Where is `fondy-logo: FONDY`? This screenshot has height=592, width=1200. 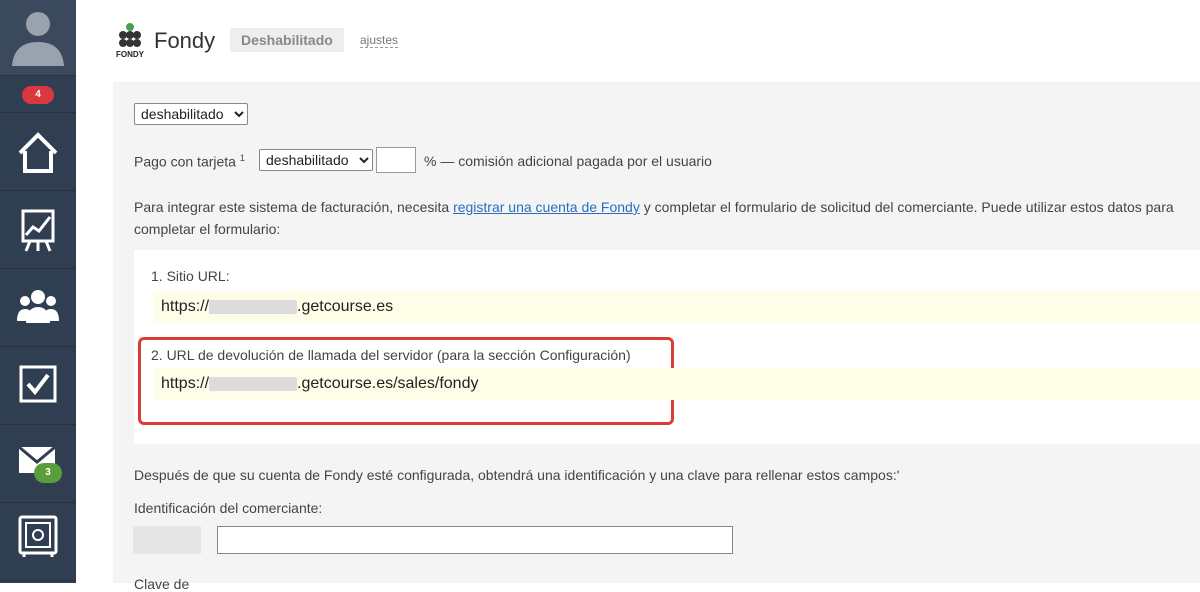
fondy-logo: FONDY is located at coordinates (130, 41).